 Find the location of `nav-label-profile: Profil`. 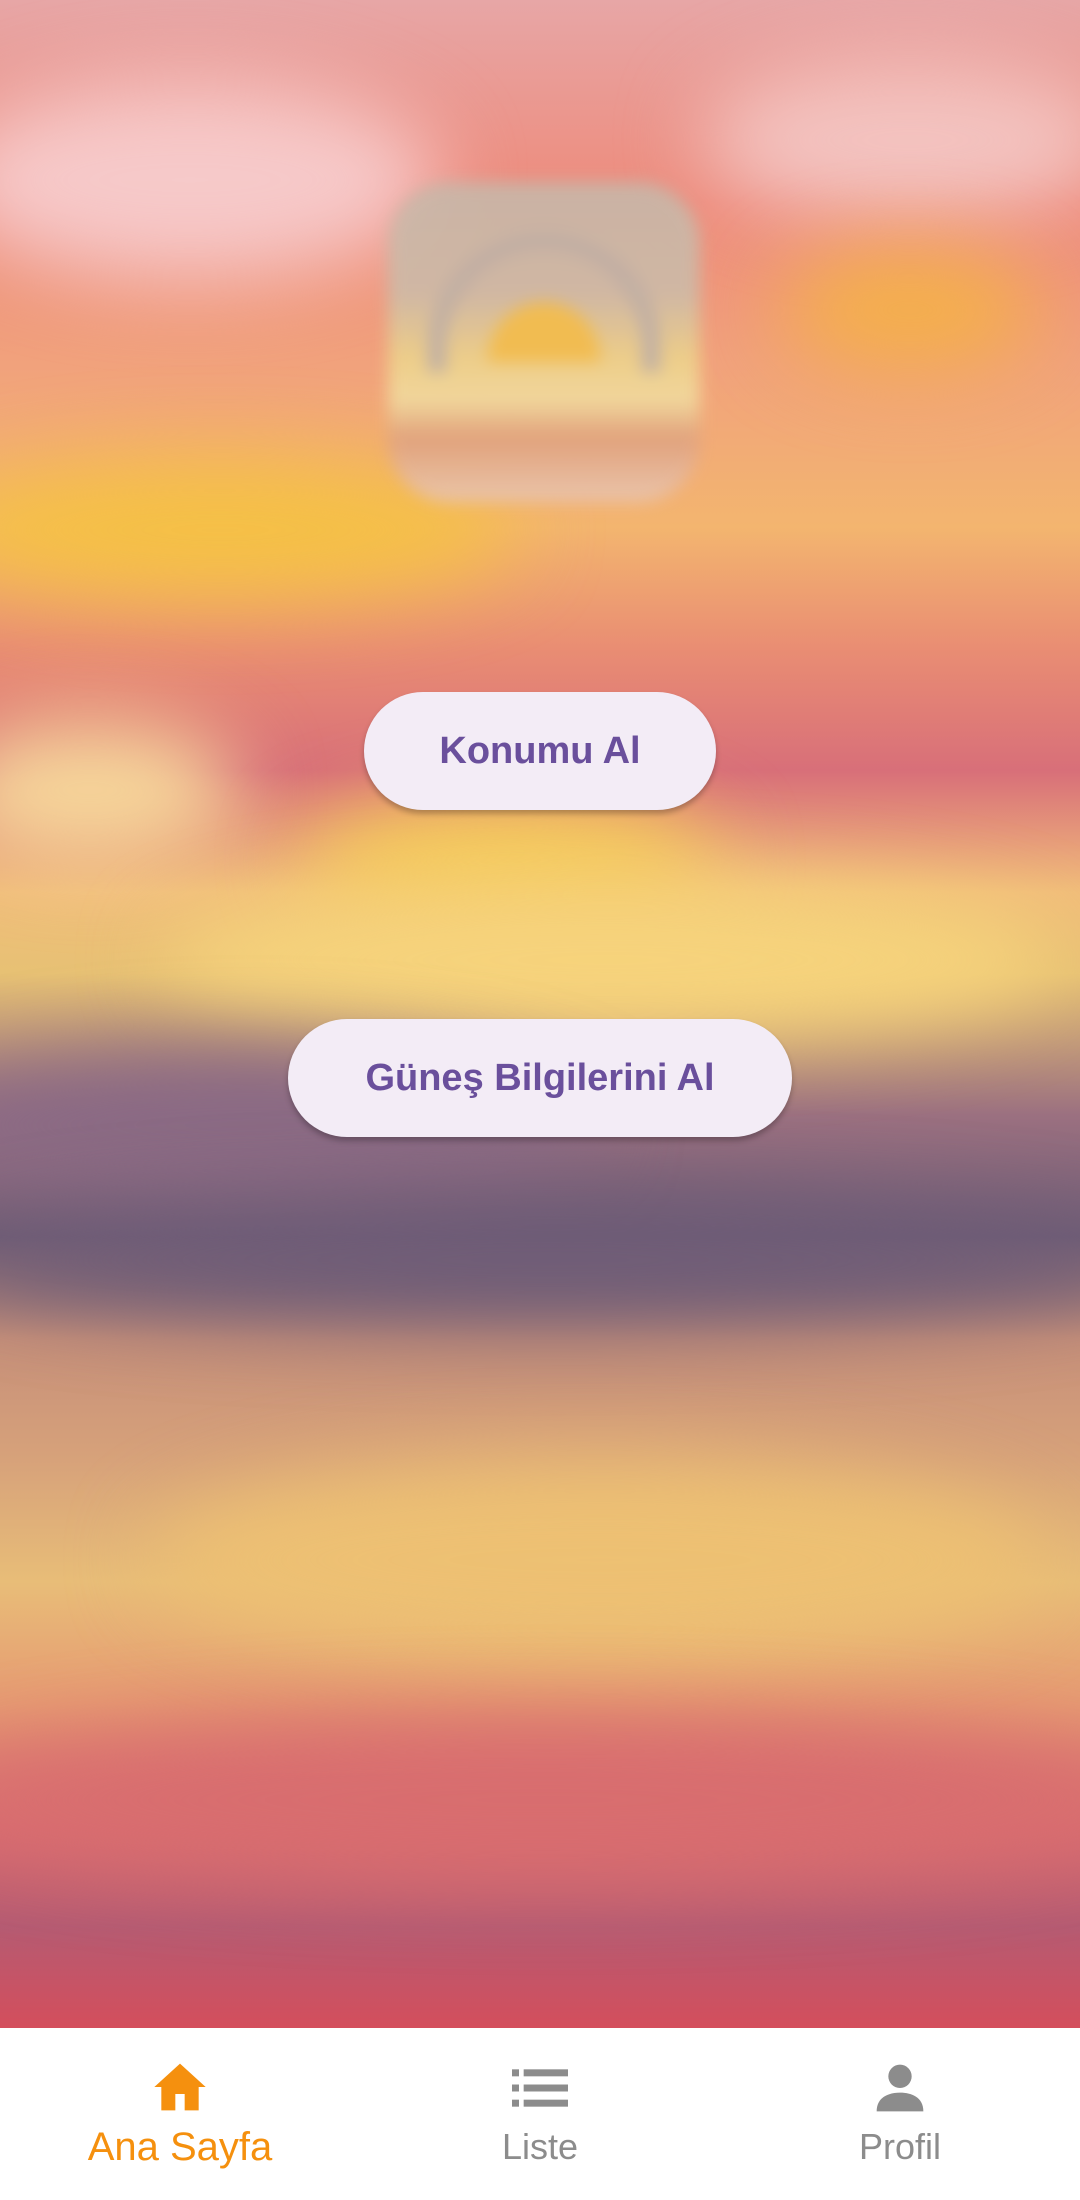

nav-label-profile: Profil is located at coordinates (900, 2146).